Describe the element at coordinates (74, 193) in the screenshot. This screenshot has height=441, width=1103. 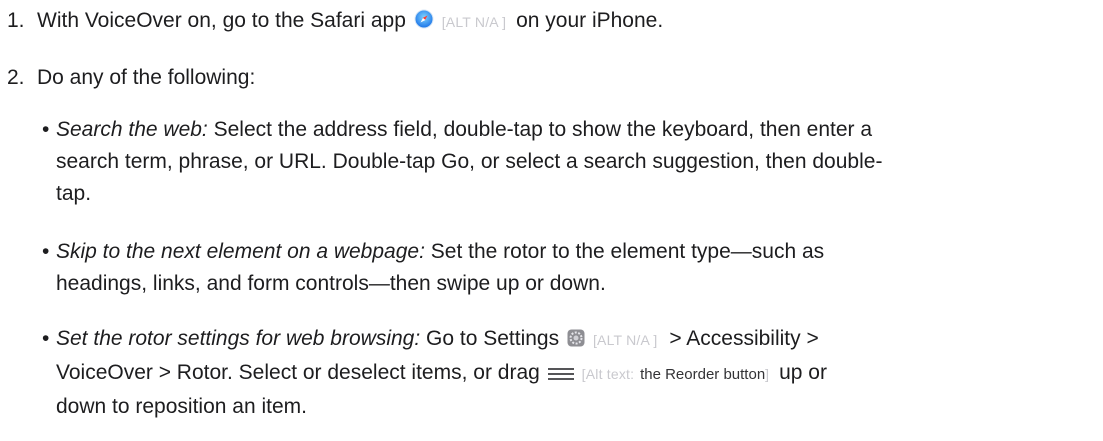
I see `bullet-line: tap.` at that location.